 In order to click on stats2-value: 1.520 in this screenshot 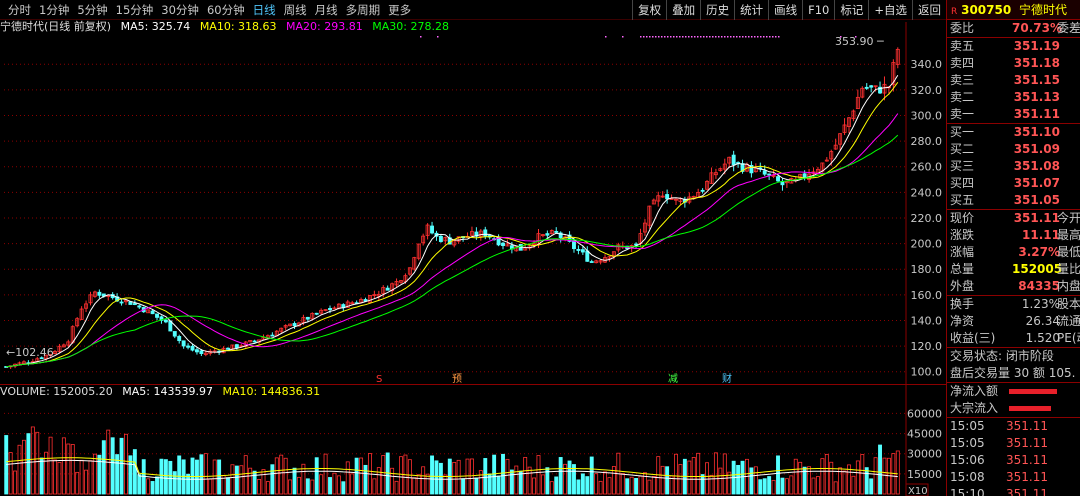, I will do `click(1042, 338)`.